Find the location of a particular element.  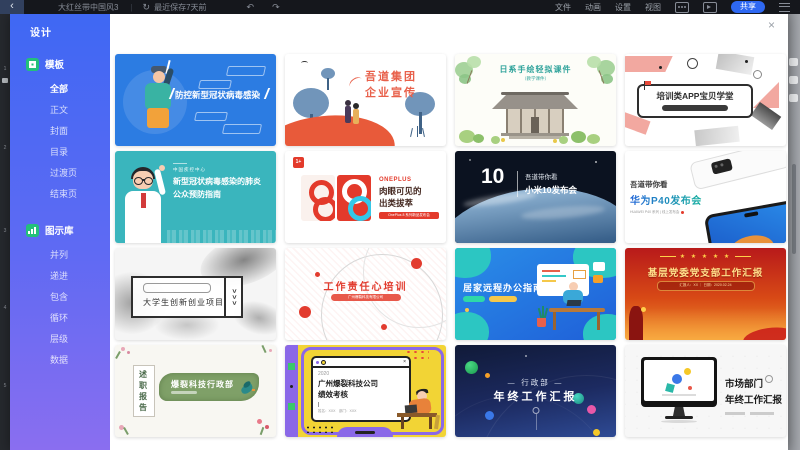

card-title: 日系手绘轻拟课件 is located at coordinates (535, 69).